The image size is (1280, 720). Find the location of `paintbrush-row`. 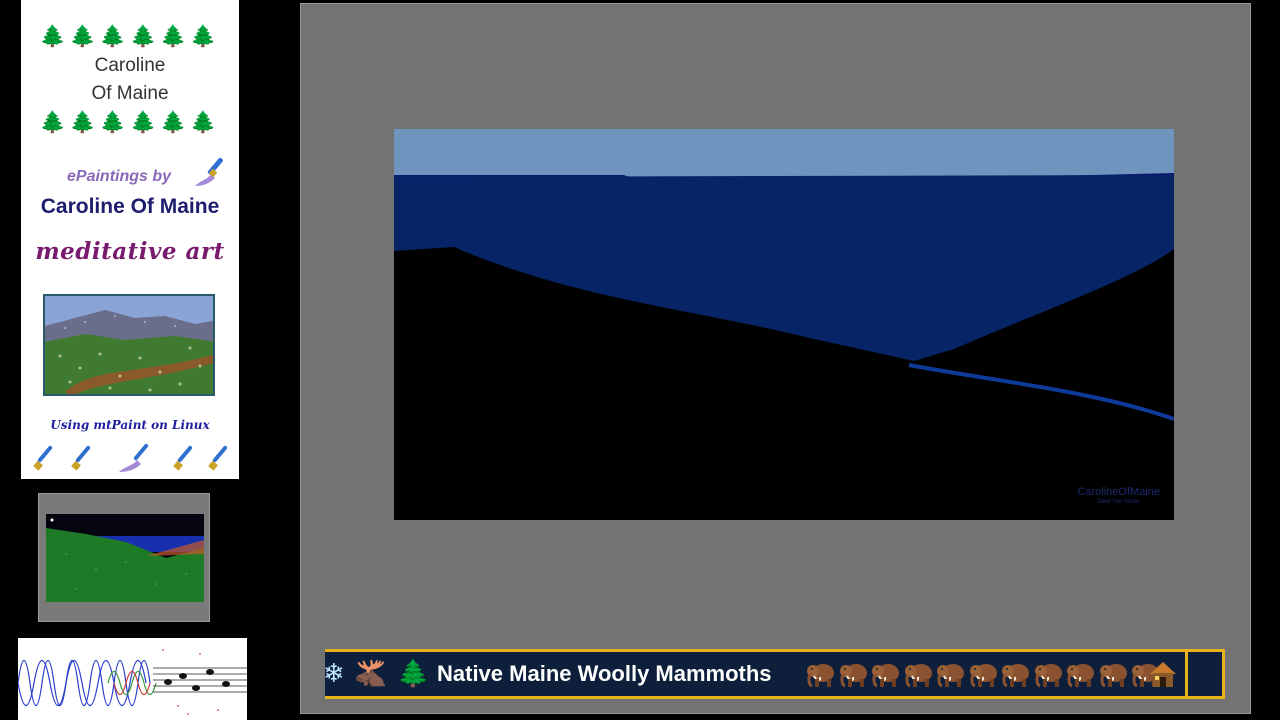

paintbrush-row is located at coordinates (130, 457).